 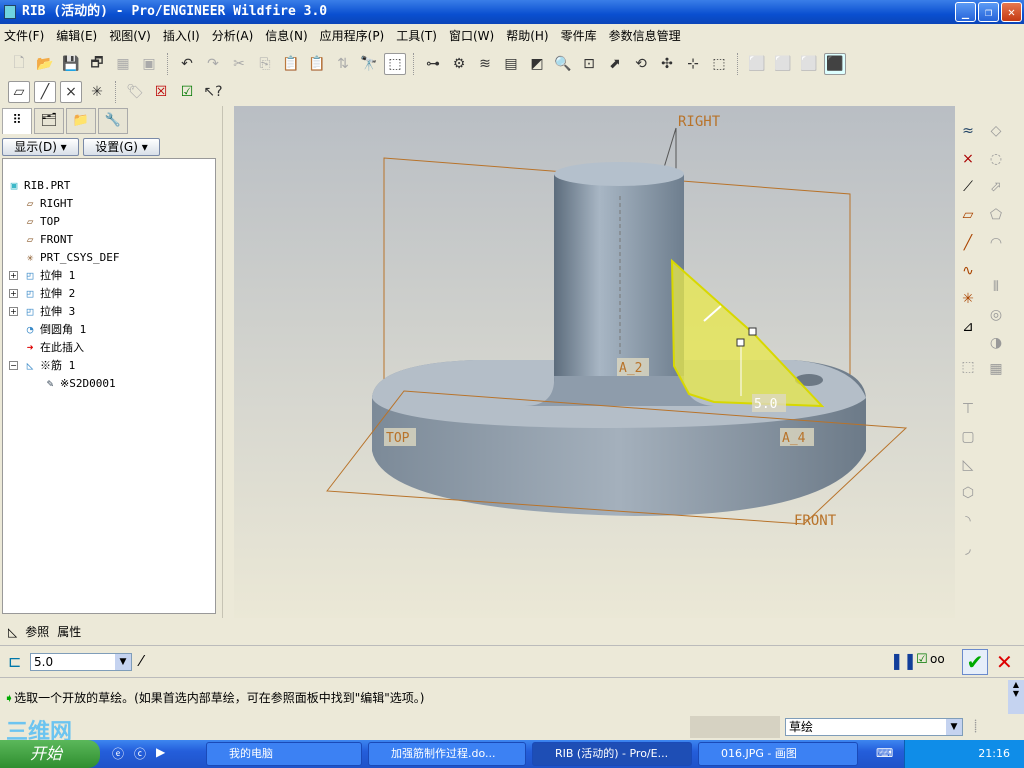 What do you see at coordinates (996, 159) in the screenshot?
I see `revolve-tool-icon: ◌` at bounding box center [996, 159].